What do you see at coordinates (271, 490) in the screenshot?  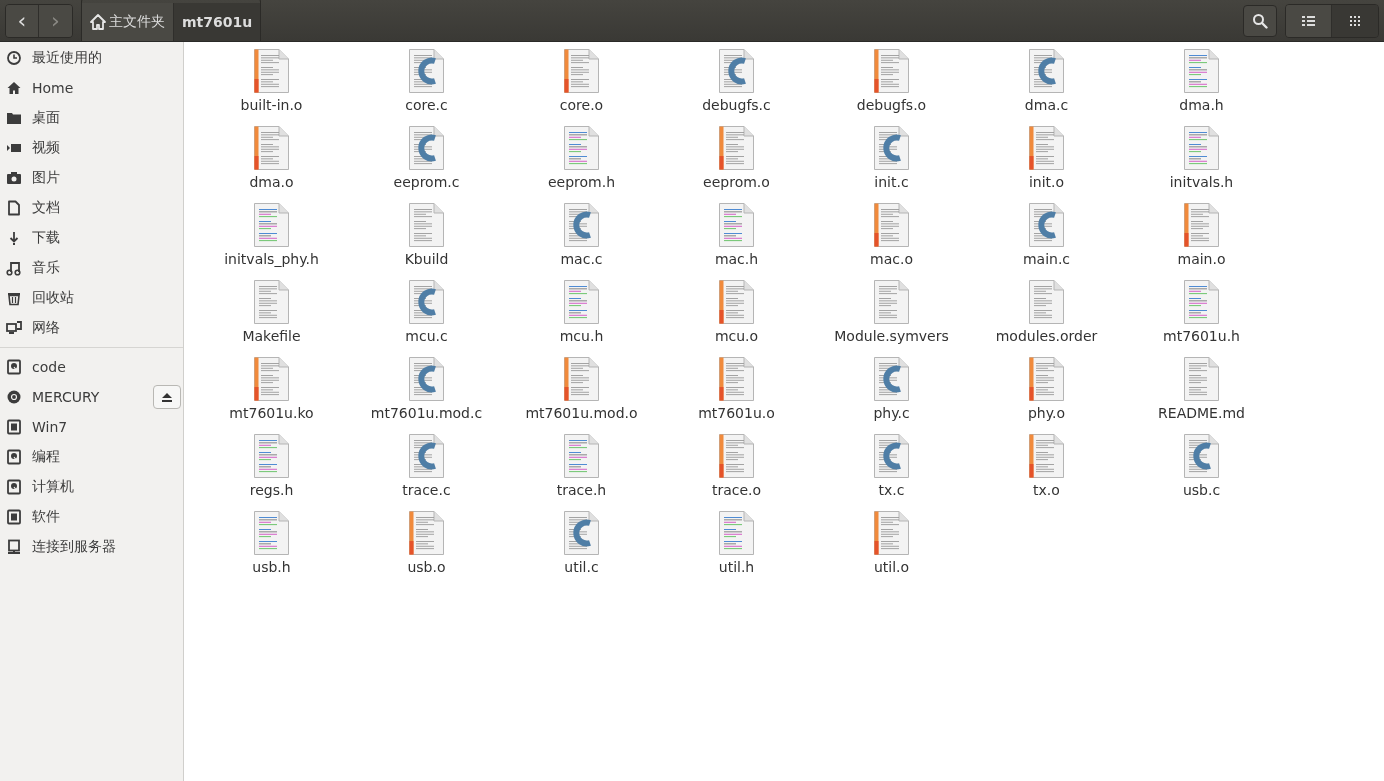 I see `file-name: regs.h` at bounding box center [271, 490].